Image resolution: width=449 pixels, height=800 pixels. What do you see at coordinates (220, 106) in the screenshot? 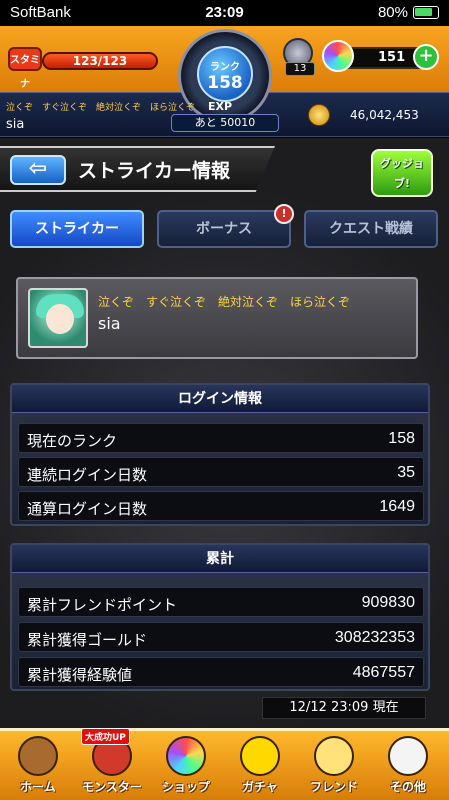
I see `exp-label: EXP` at bounding box center [220, 106].